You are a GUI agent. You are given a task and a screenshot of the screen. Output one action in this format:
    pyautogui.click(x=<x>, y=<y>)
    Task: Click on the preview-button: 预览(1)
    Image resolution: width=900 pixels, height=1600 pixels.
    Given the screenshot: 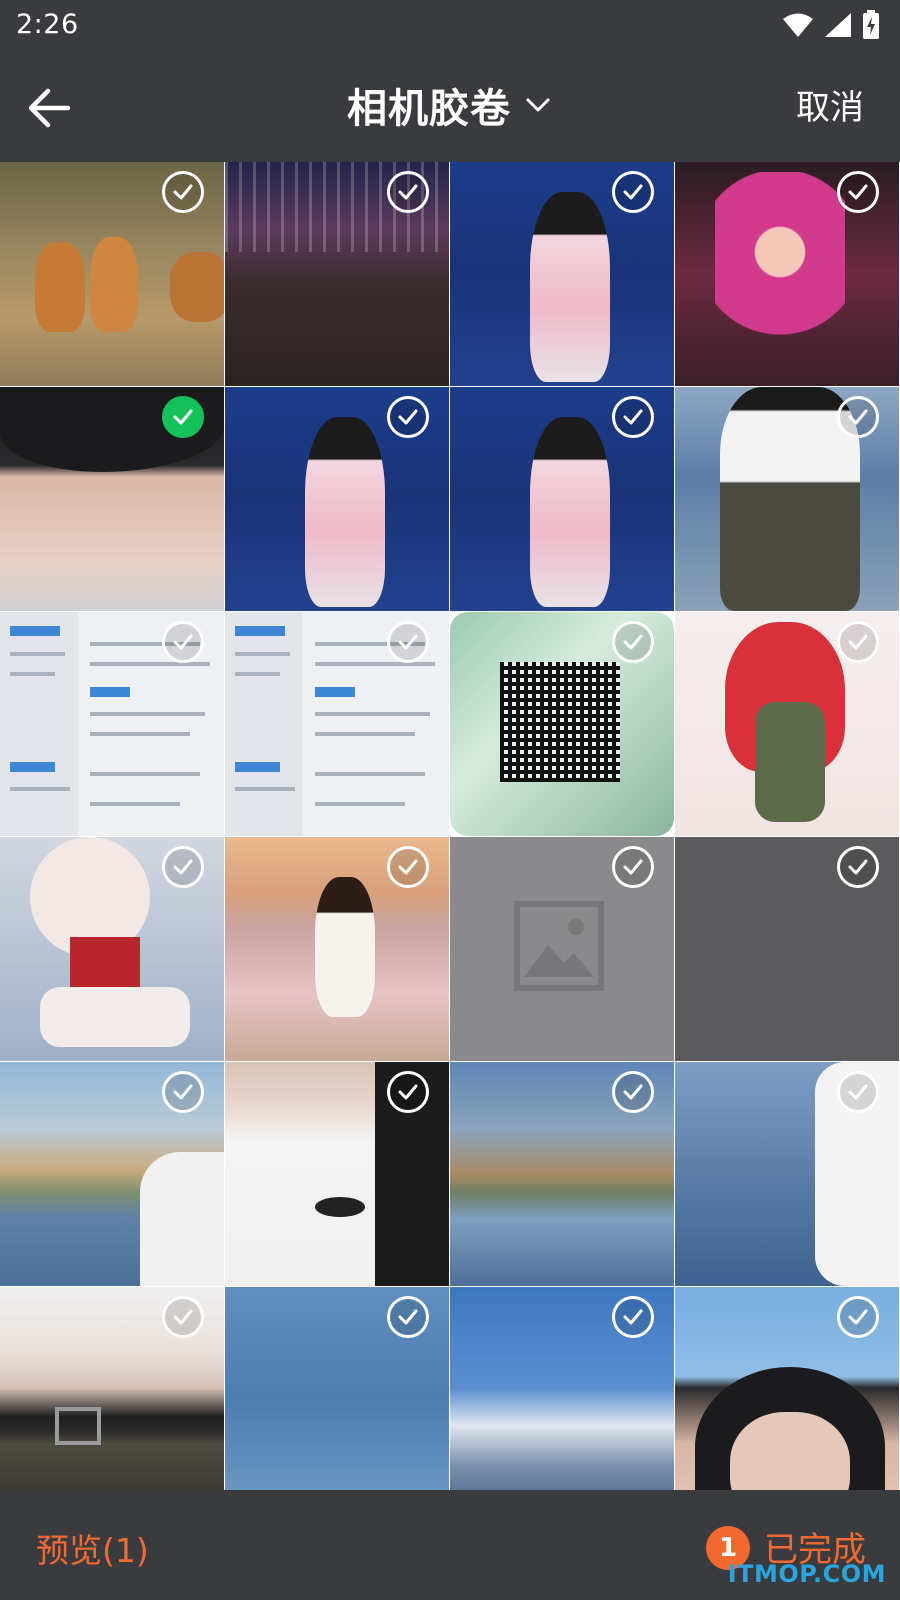 What is the action you would take?
    pyautogui.click(x=92, y=1548)
    